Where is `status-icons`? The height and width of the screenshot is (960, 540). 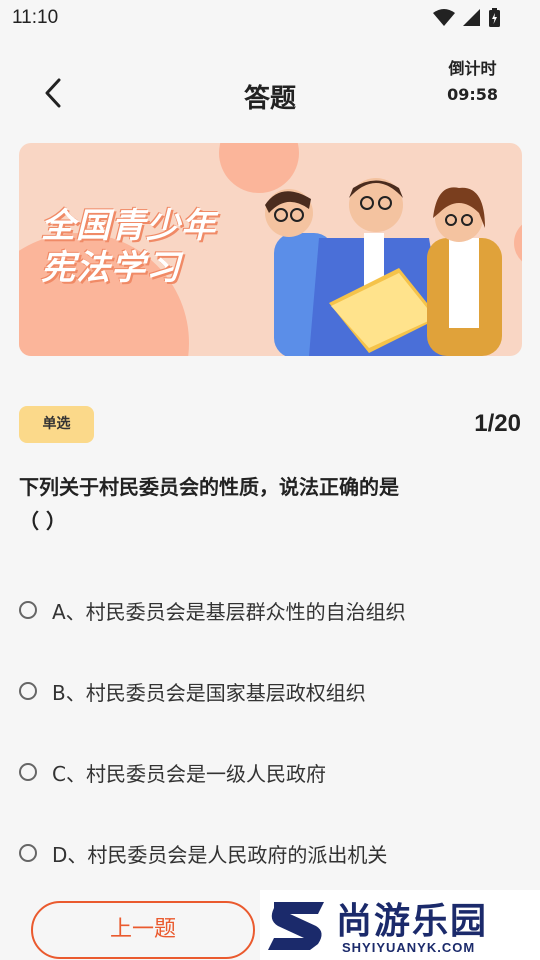
status-icons is located at coordinates (466, 17).